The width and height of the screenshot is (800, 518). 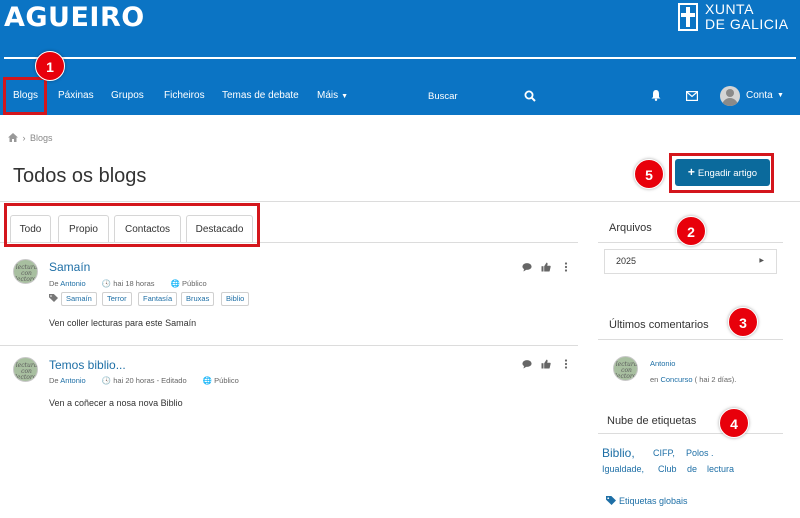 I want to click on highlight-box-blogs, so click(x=25, y=96).